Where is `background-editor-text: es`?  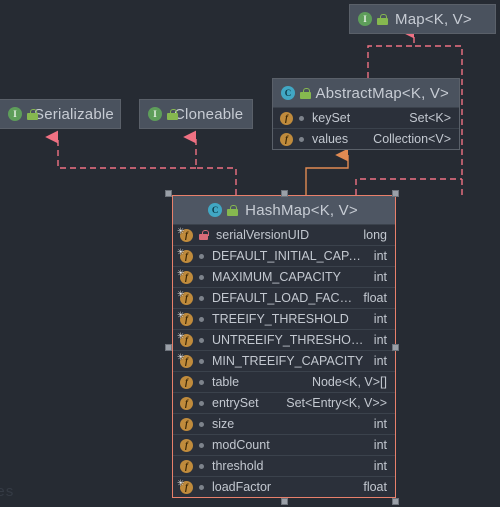
background-editor-text: es is located at coordinates (7, 492).